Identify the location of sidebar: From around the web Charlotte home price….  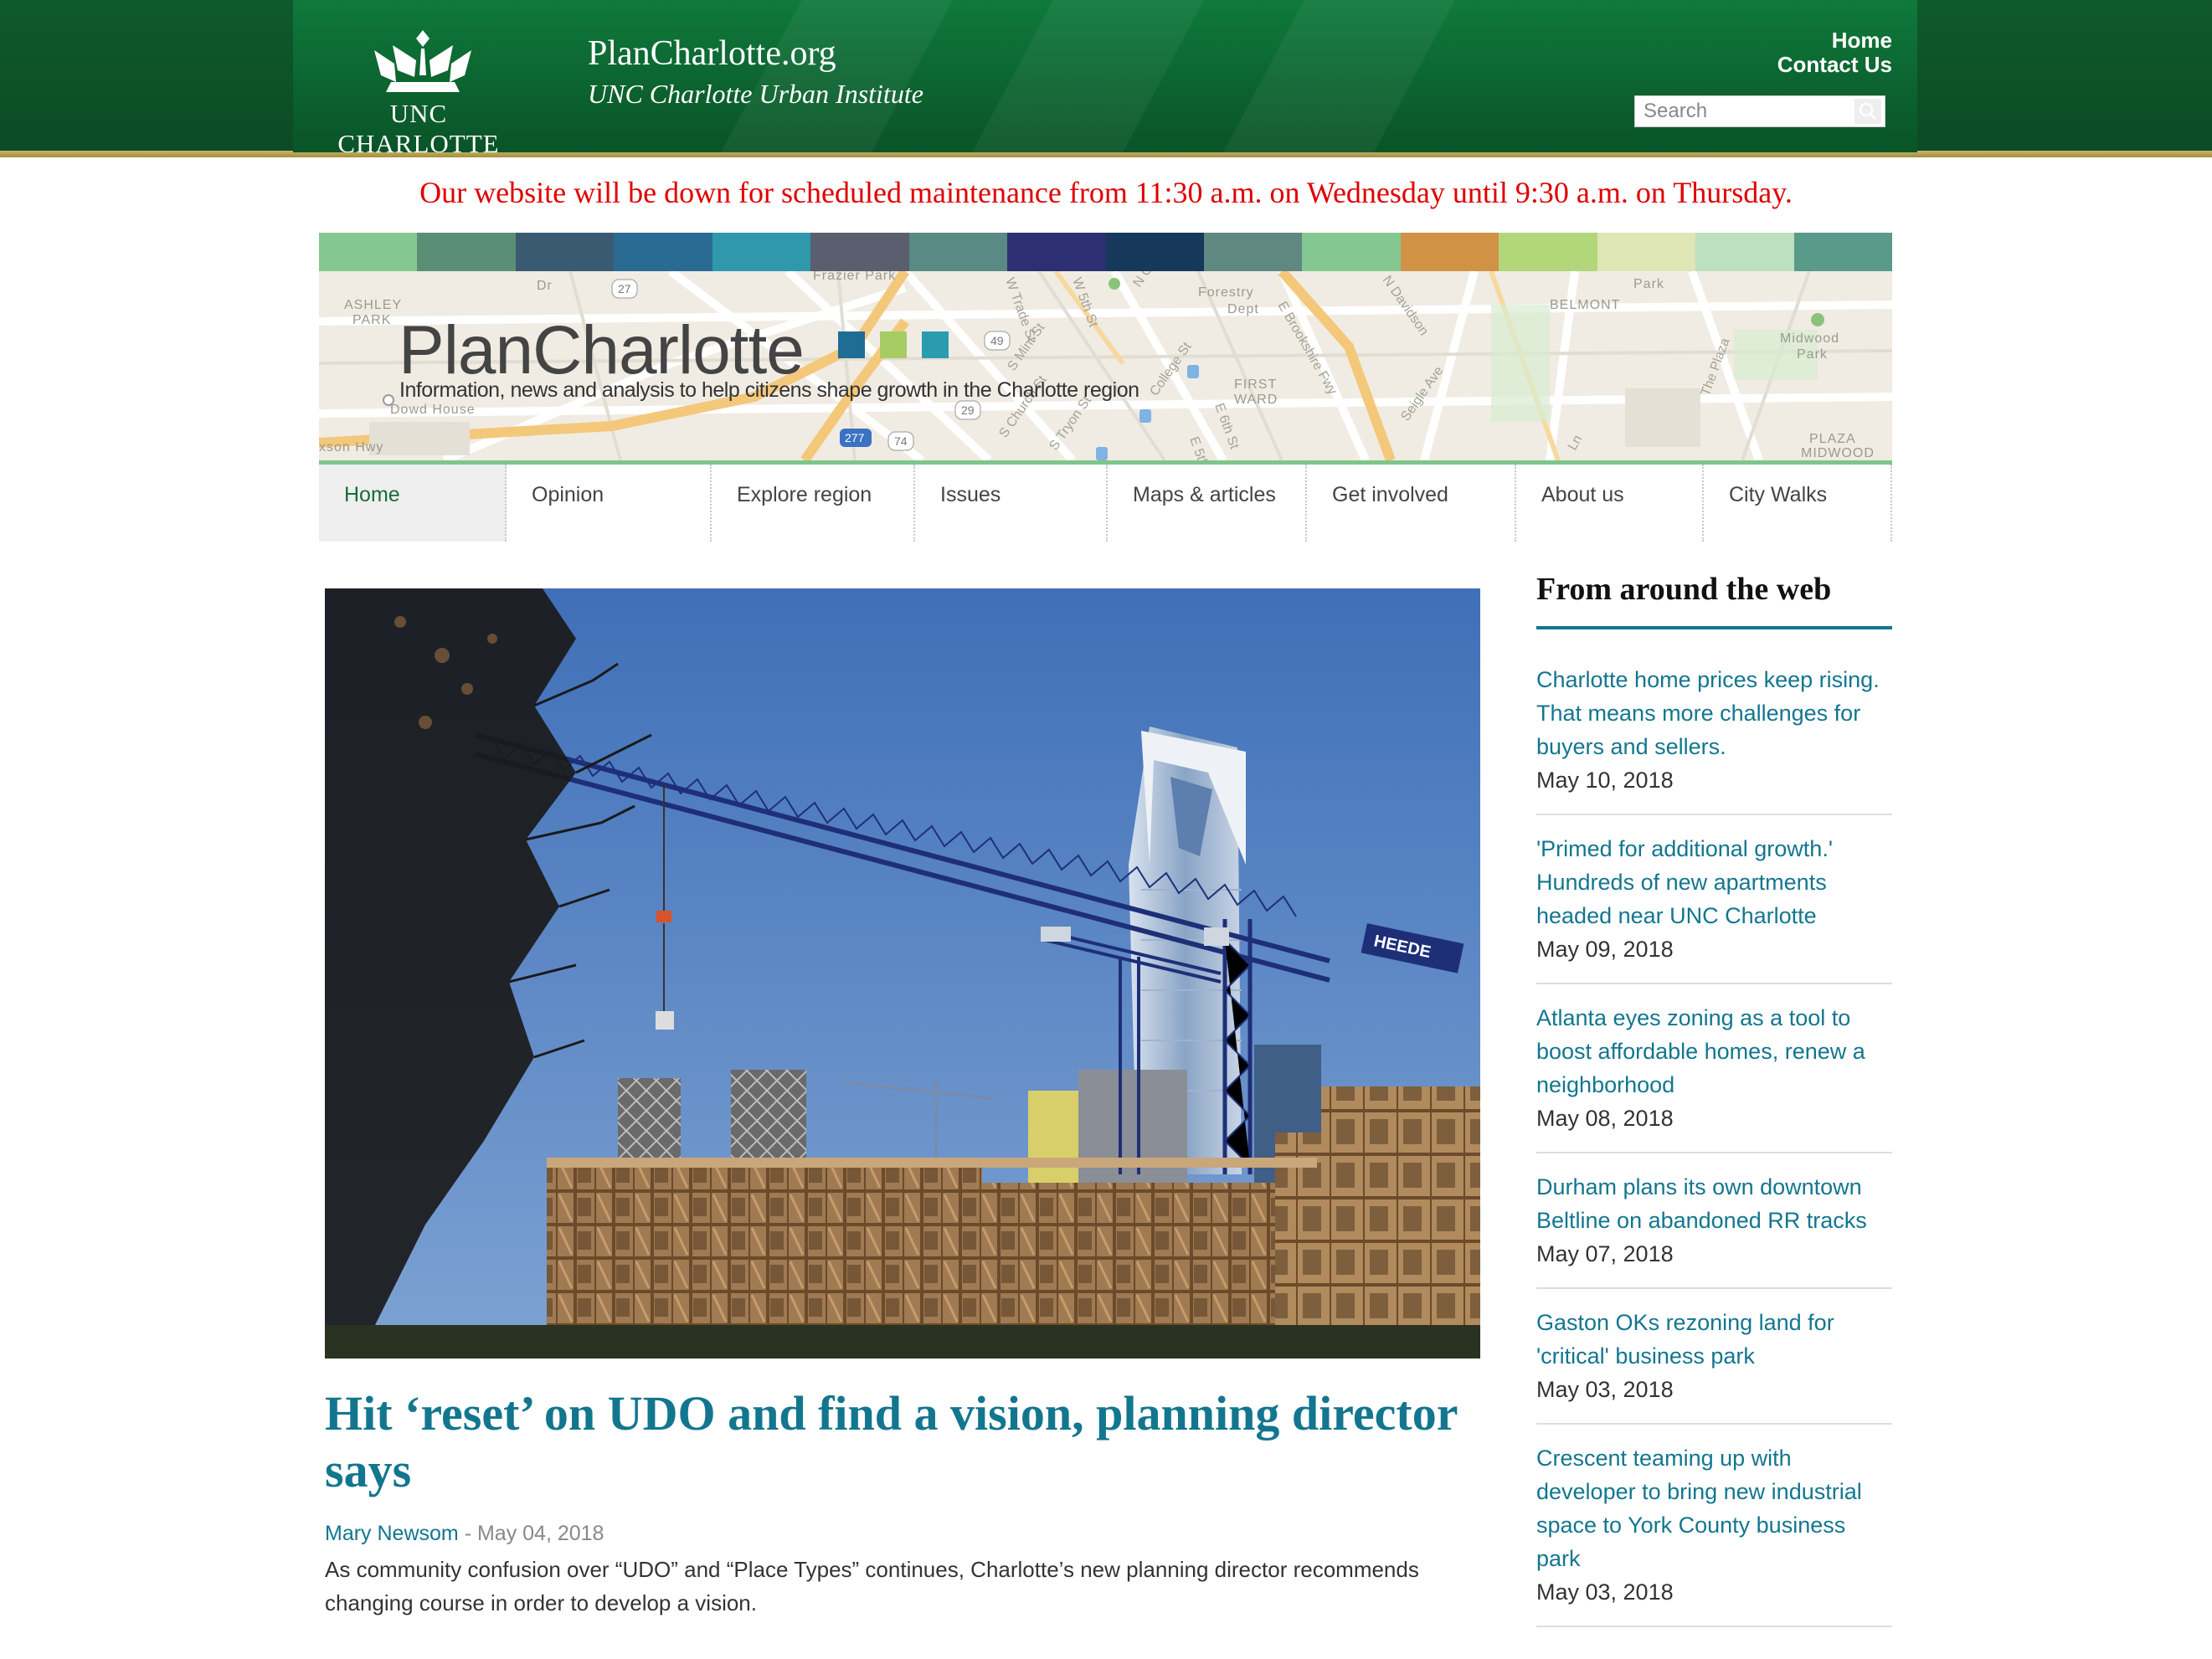
(1714, 1099).